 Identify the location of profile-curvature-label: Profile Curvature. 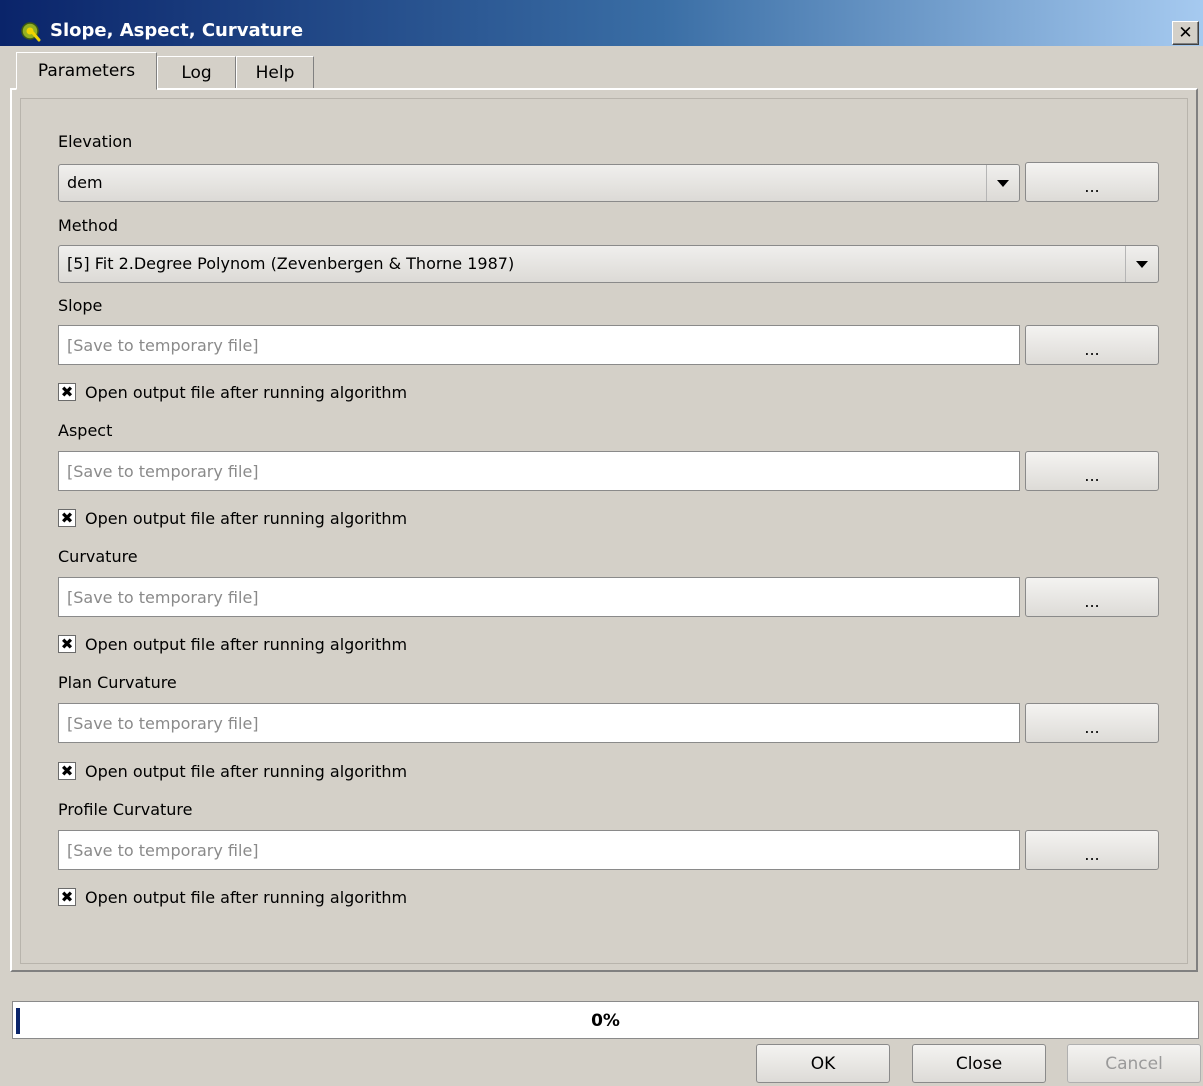
(125, 809).